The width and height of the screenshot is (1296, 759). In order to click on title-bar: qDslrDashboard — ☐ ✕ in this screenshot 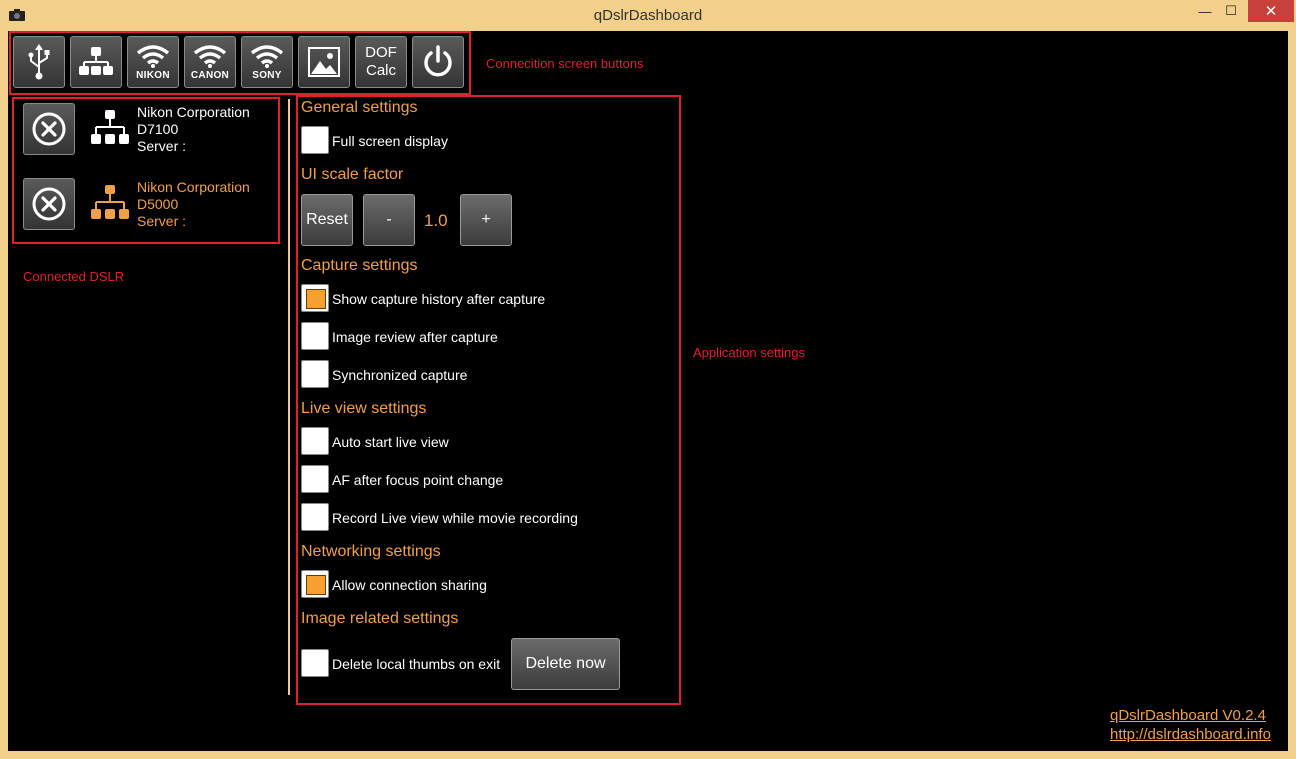, I will do `click(648, 15)`.